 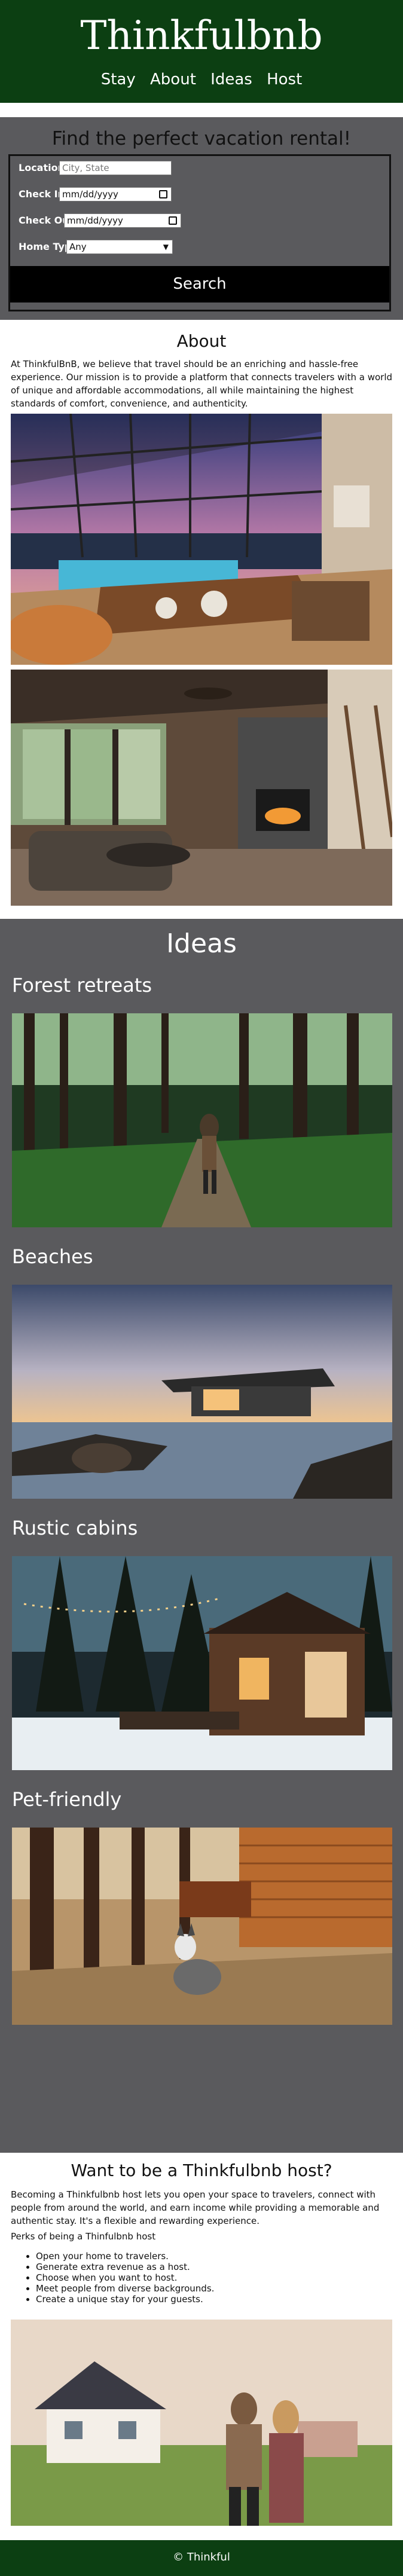 What do you see at coordinates (284, 79) in the screenshot?
I see `nav-item-host: Host` at bounding box center [284, 79].